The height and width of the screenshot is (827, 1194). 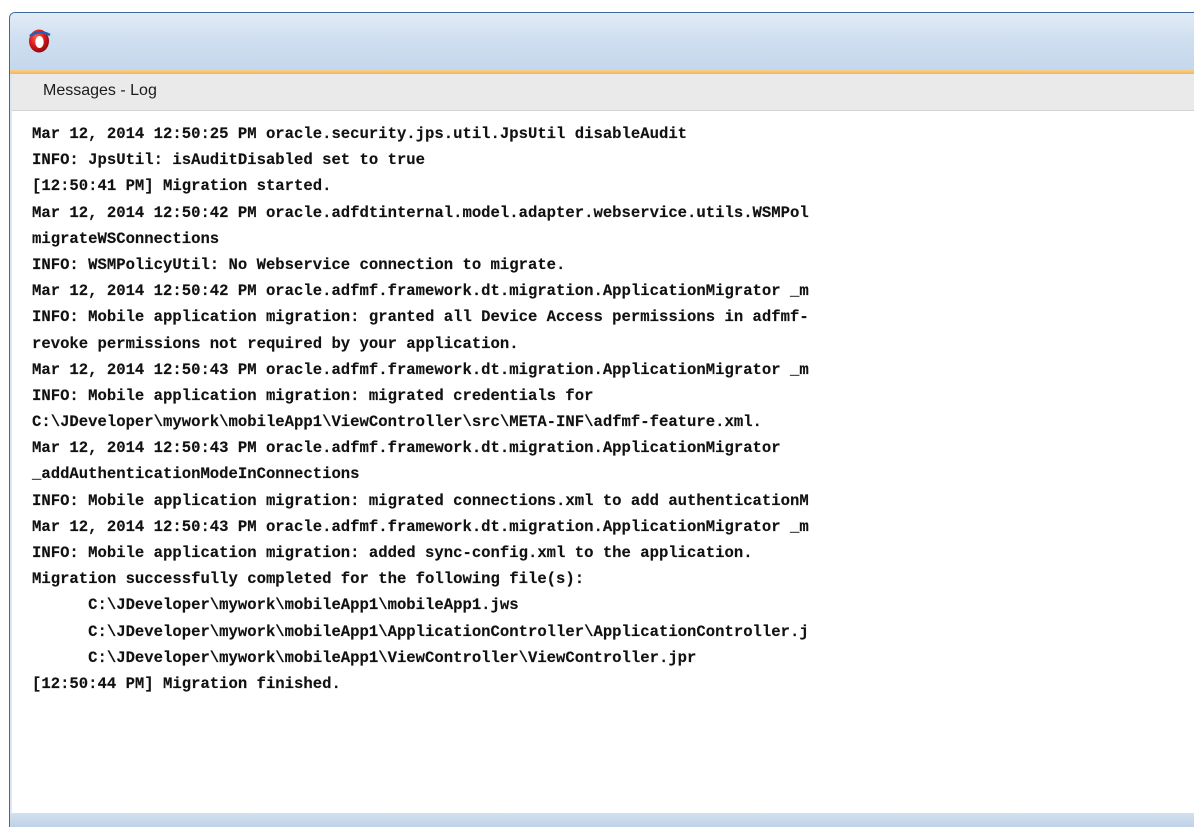 What do you see at coordinates (602, 41) in the screenshot?
I see `title-bar` at bounding box center [602, 41].